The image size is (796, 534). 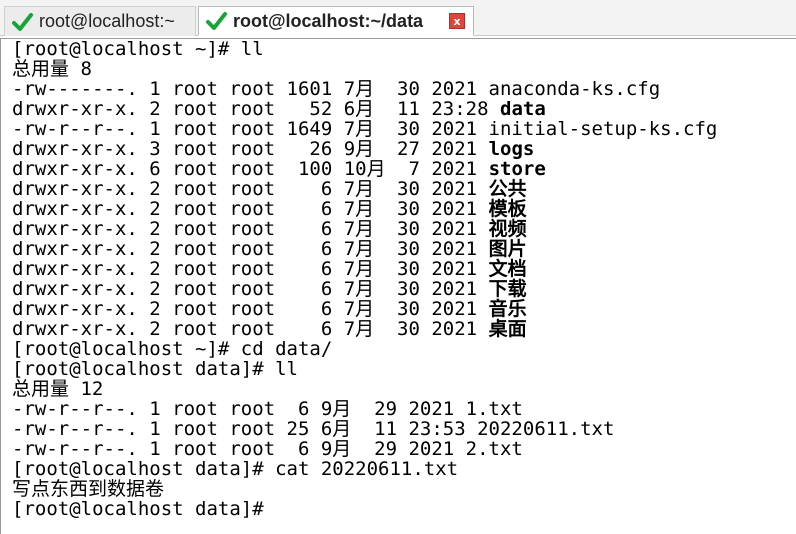 I want to click on terminal-line: drwxr-xr-x. 2 root root 6 7月 30 2021 音乐, so click(x=404, y=309).